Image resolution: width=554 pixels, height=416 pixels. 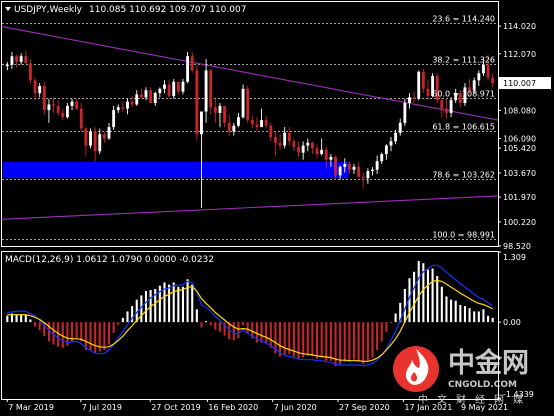 What do you see at coordinates (250, 207) in the screenshot?
I see `trendline-lower` at bounding box center [250, 207].